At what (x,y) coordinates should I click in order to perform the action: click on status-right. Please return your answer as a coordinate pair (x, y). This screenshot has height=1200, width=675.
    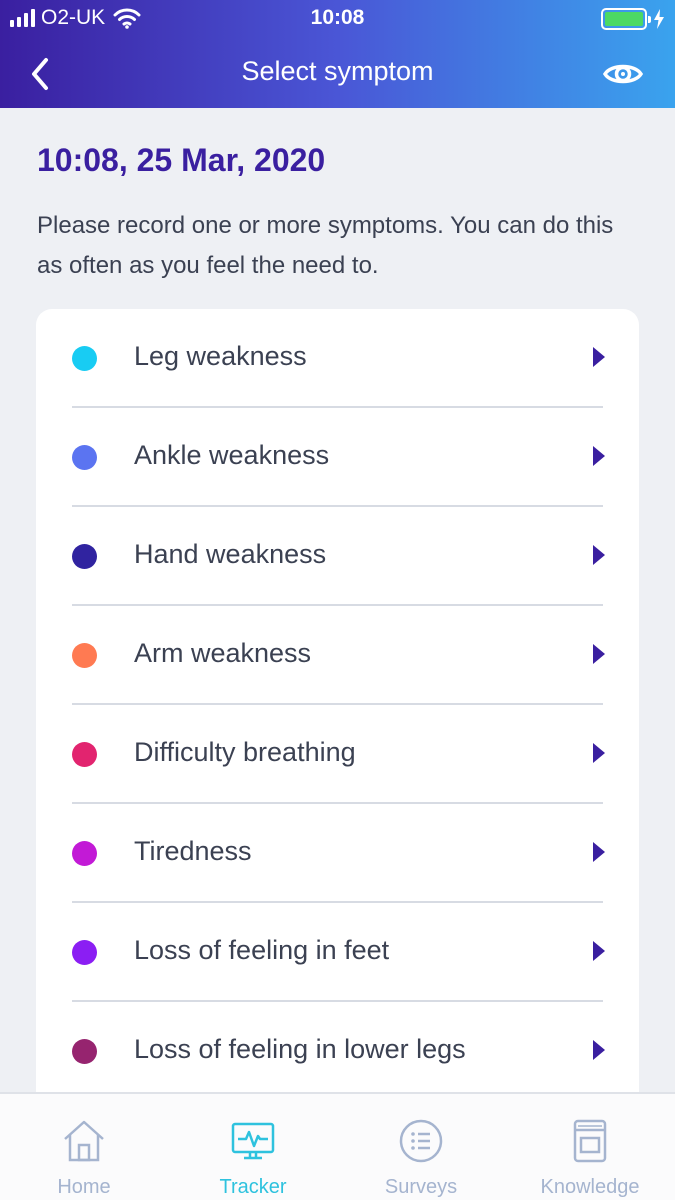
    Looking at the image, I should click on (633, 19).